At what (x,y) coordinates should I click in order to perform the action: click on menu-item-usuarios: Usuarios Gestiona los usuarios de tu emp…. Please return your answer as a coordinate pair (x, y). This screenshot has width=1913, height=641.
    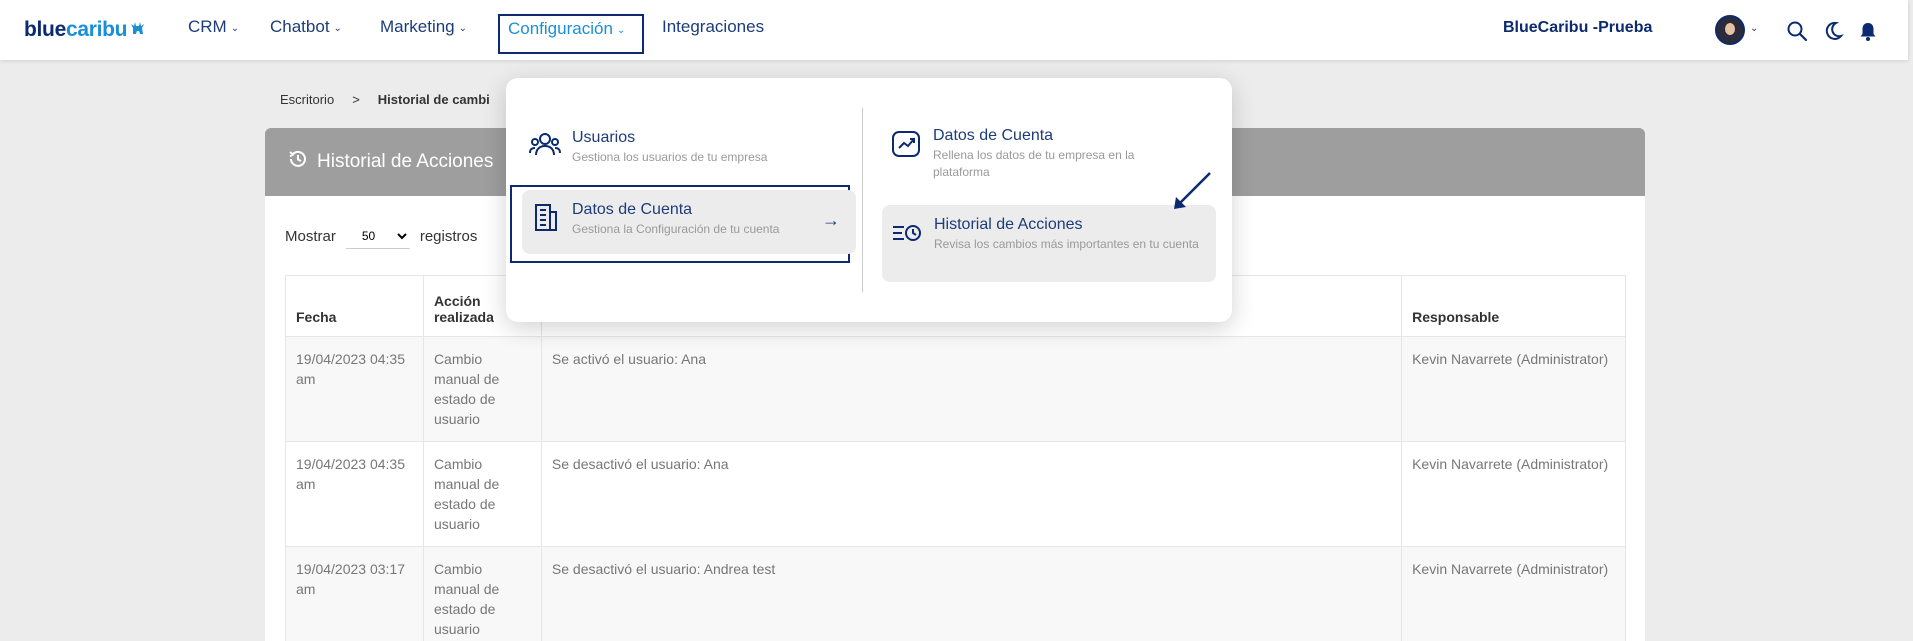
    Looking at the image, I should click on (647, 147).